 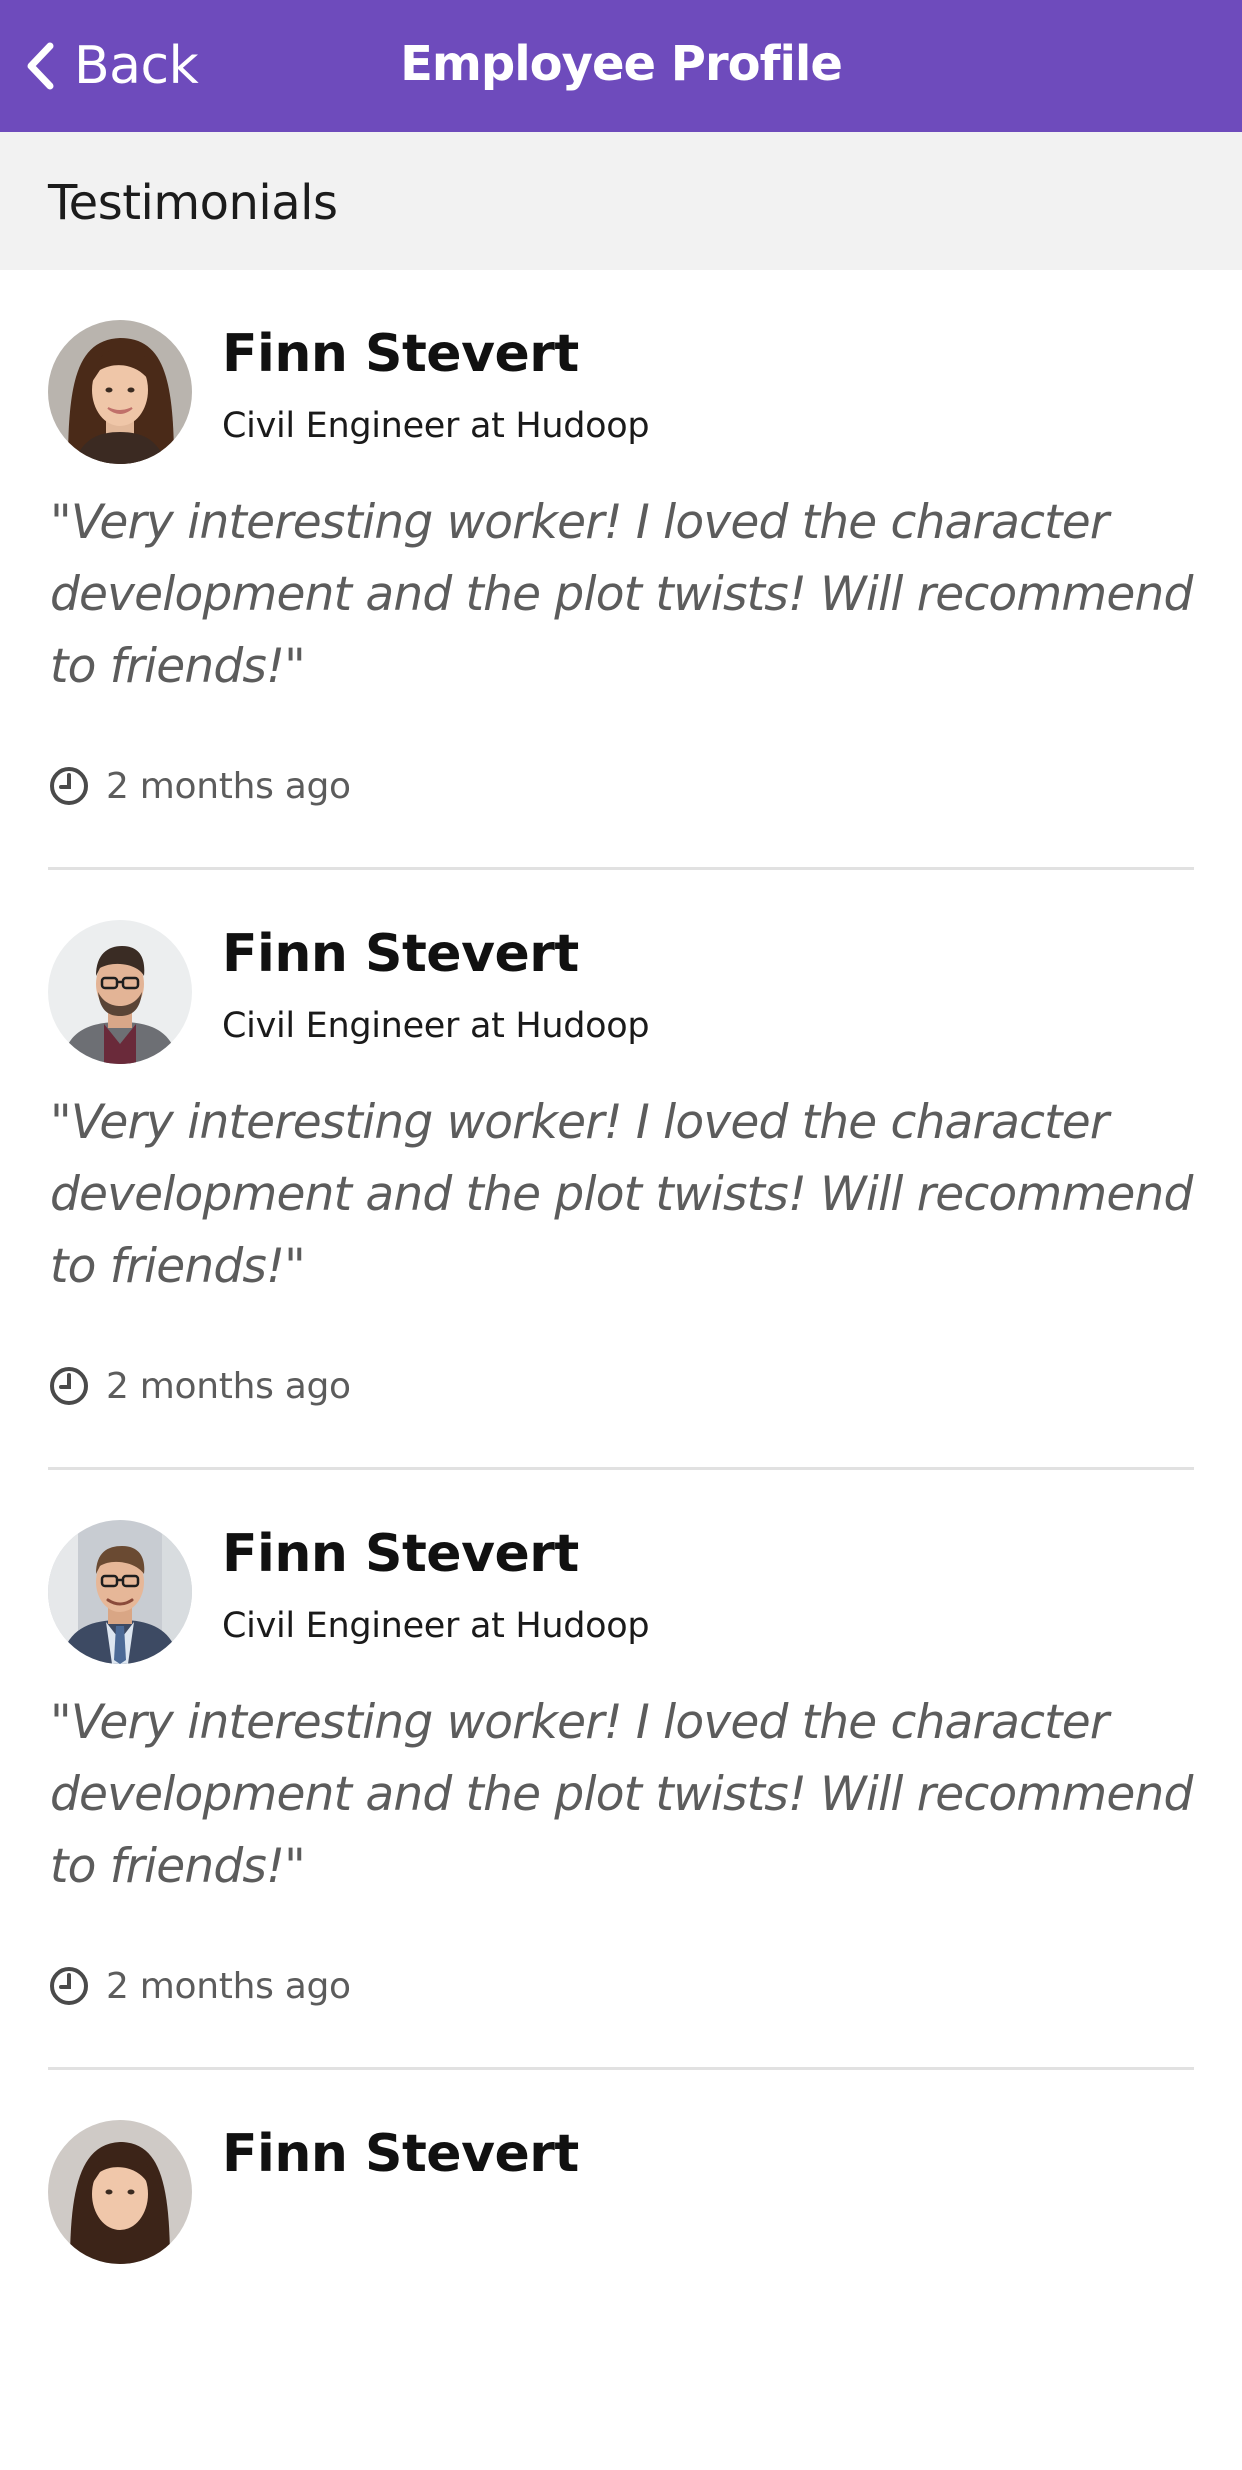 I want to click on avatar-man-glasses-suit, so click(x=120, y=1592).